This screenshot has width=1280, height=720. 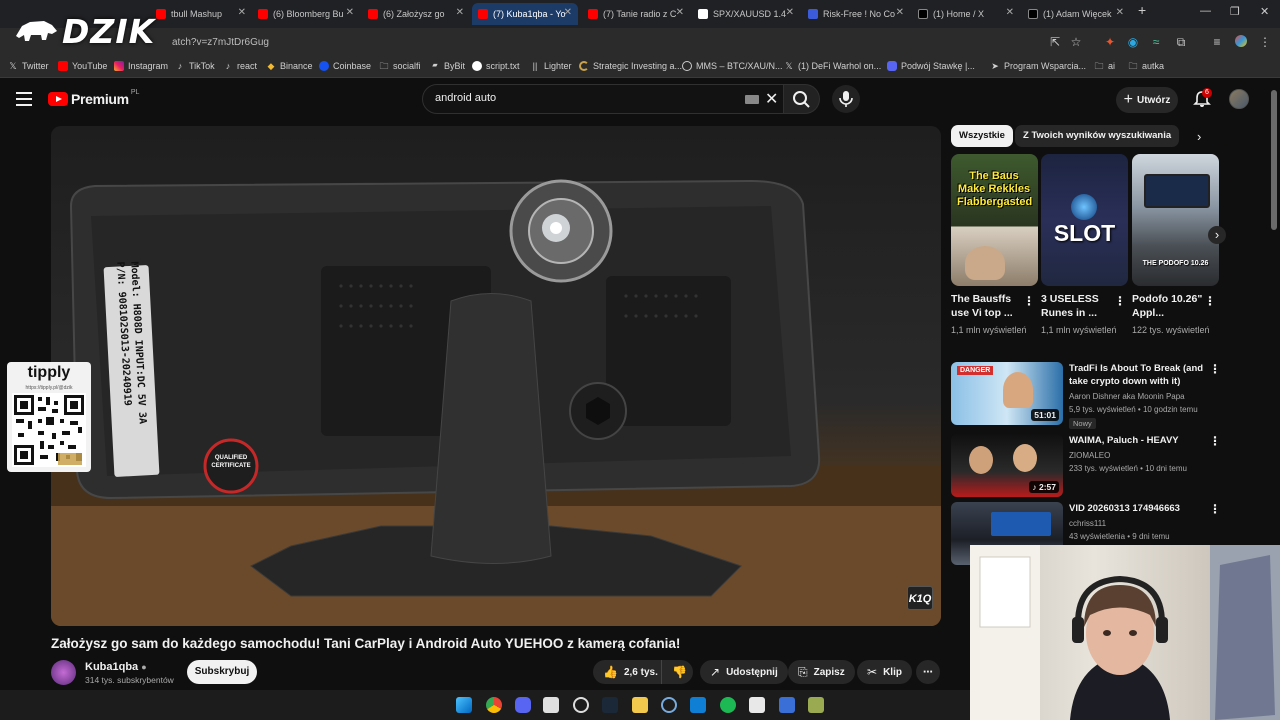 What do you see at coordinates (63, 672) in the screenshot?
I see `channel-avatar` at bounding box center [63, 672].